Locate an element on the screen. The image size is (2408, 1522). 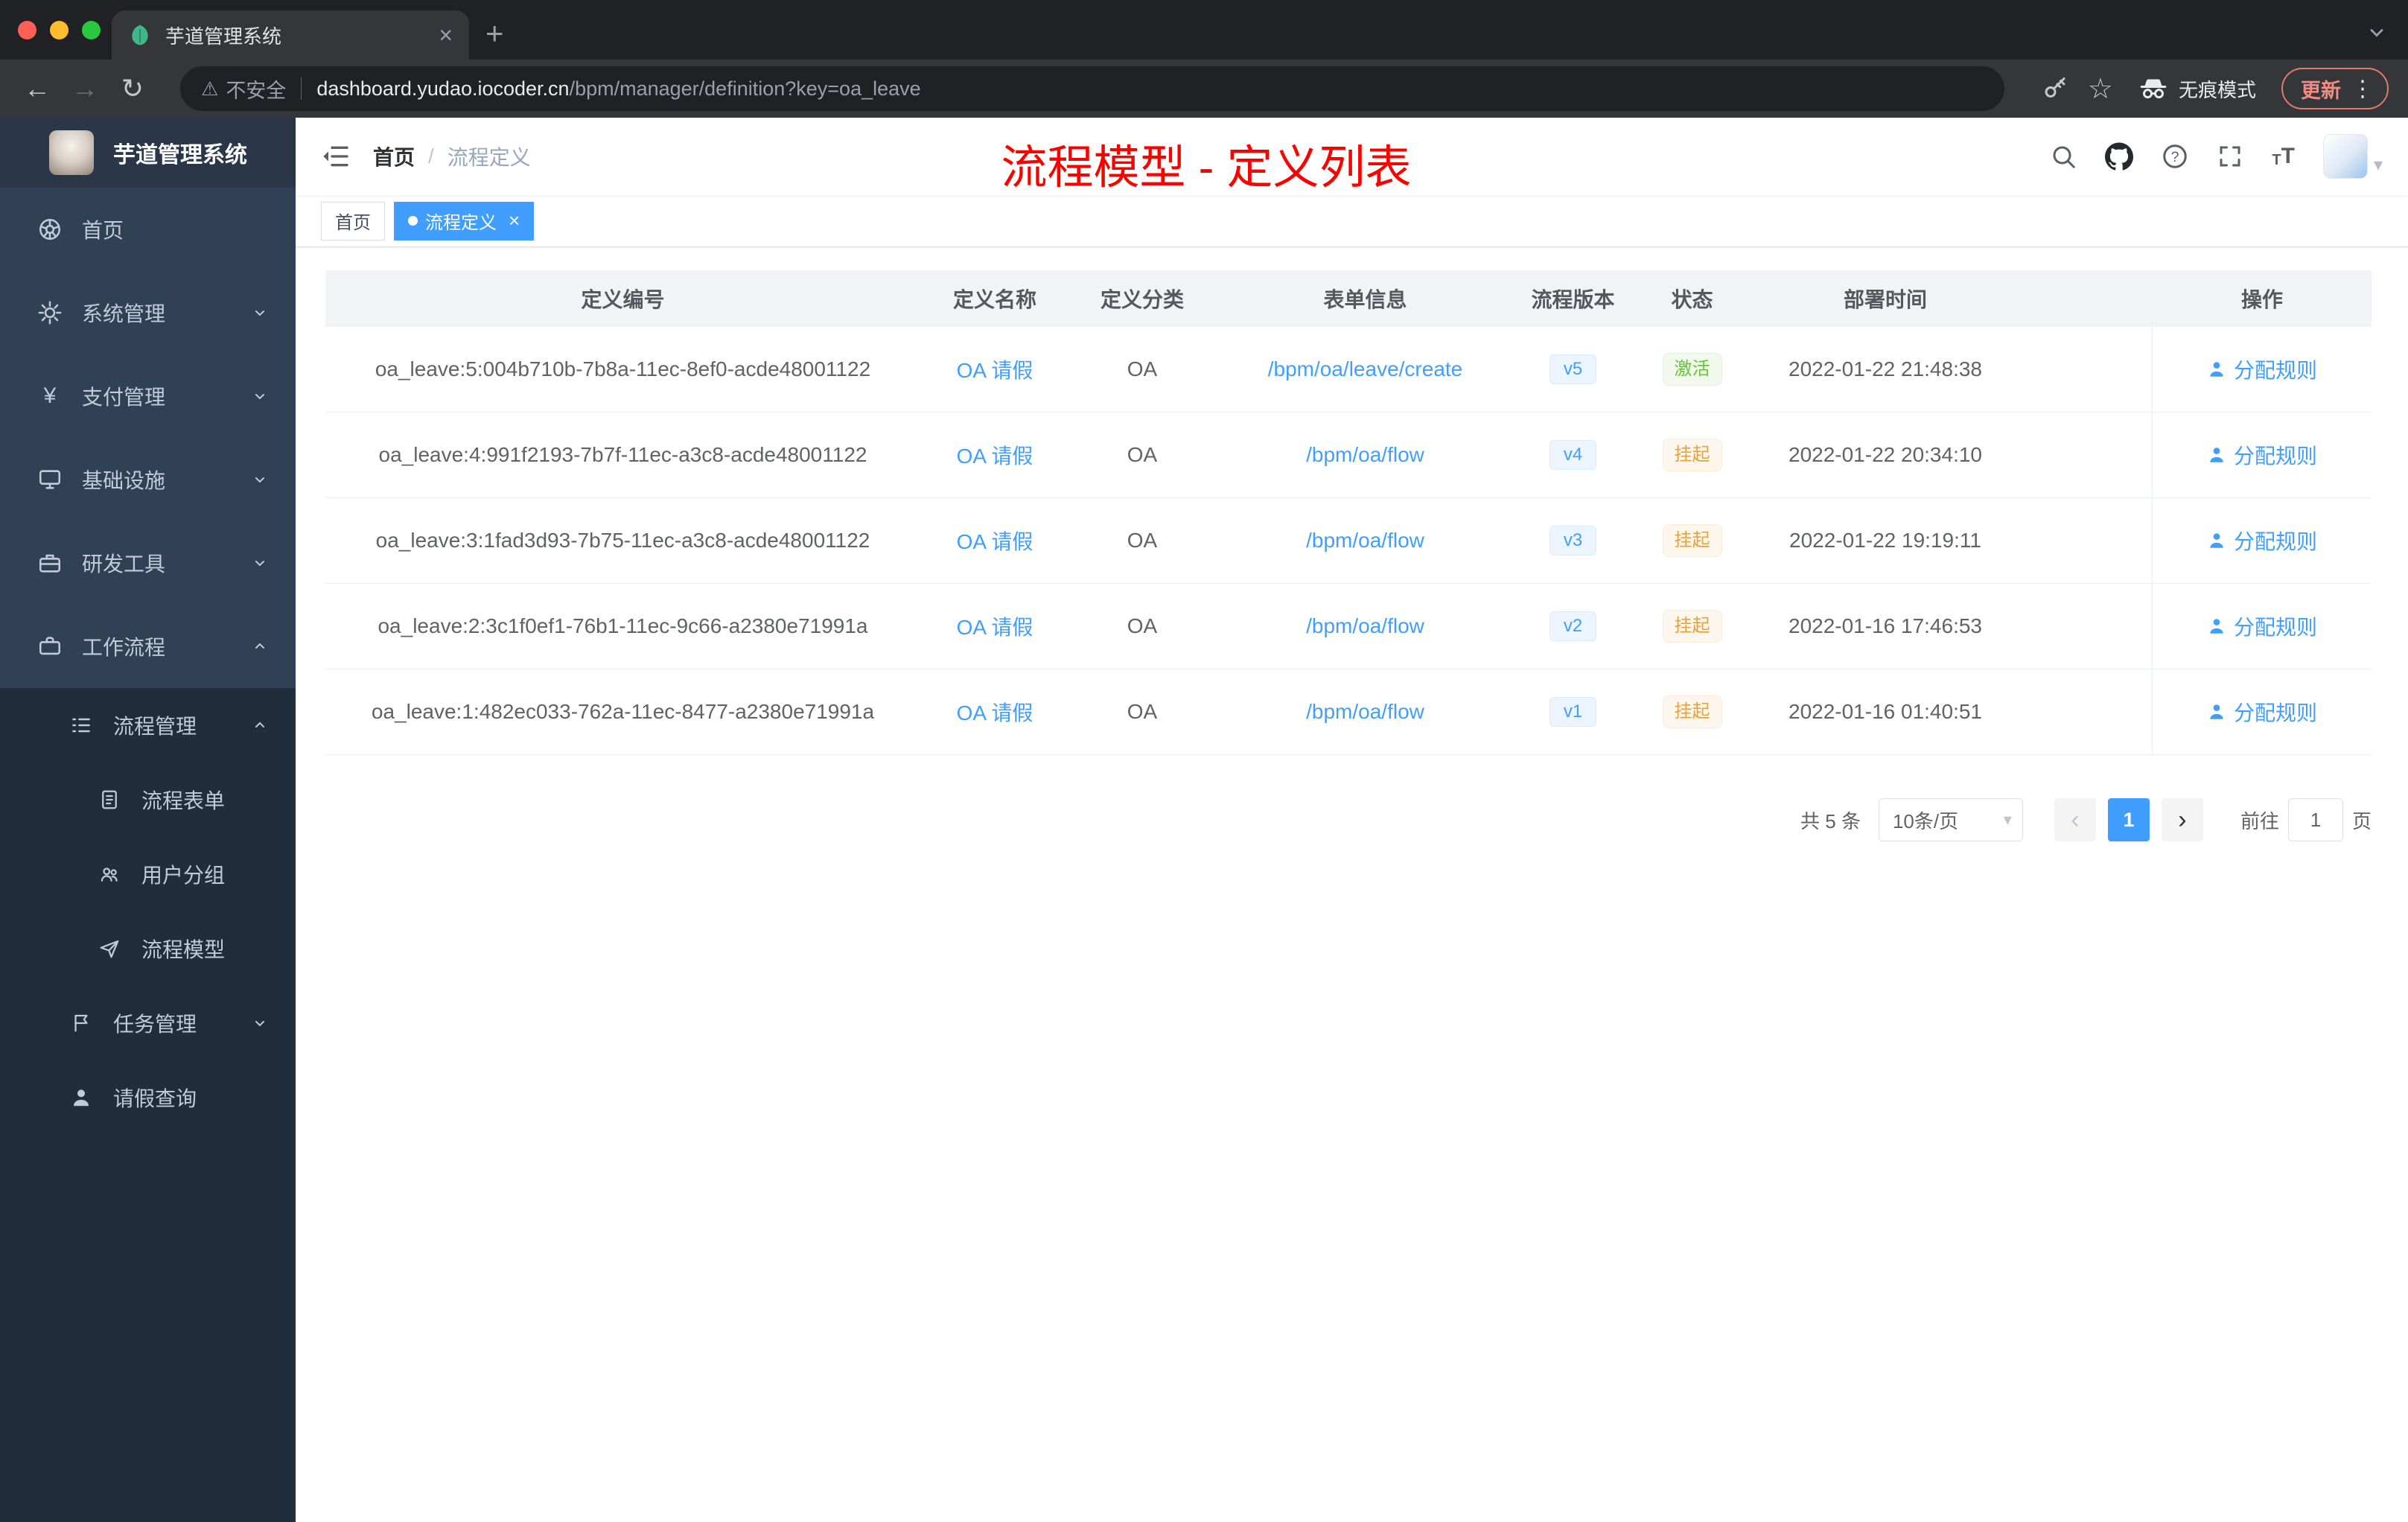
sidebar-item-process-form: 流程表单 is located at coordinates (148, 799).